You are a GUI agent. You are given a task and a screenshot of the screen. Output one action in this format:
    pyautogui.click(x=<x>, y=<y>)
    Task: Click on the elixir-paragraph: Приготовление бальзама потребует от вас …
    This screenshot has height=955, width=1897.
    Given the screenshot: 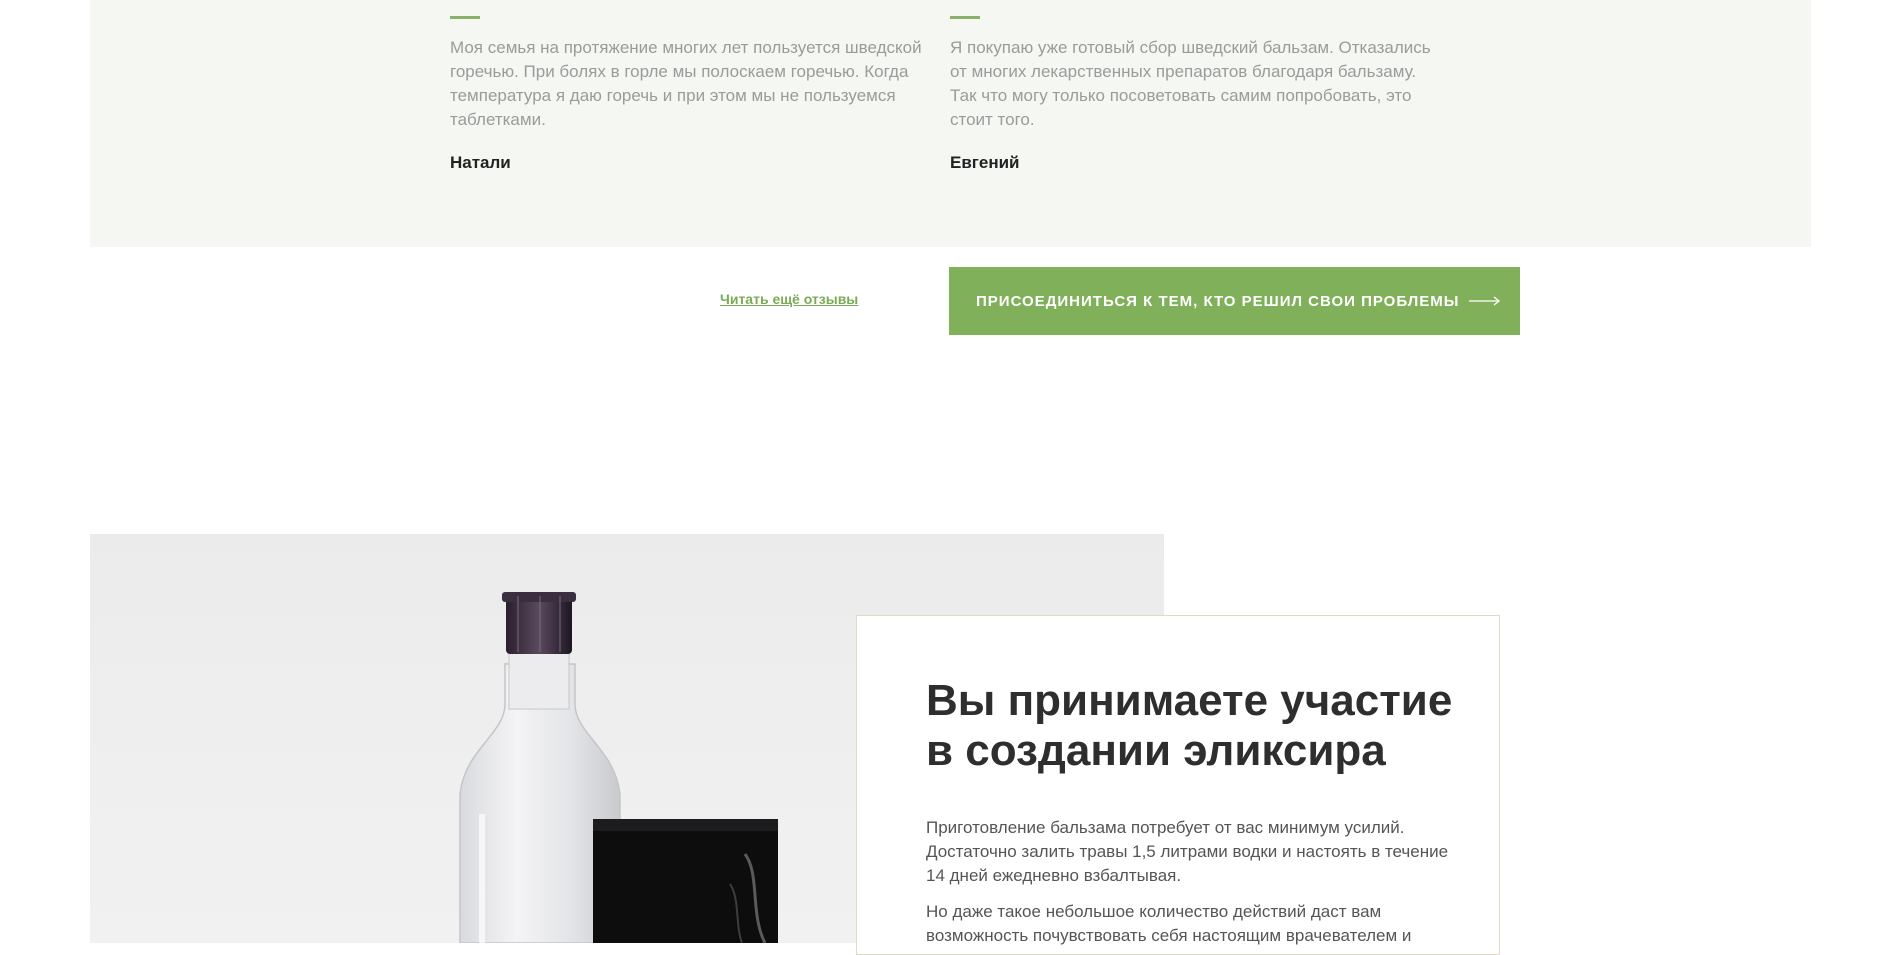 What is the action you would take?
    pyautogui.click(x=1187, y=851)
    